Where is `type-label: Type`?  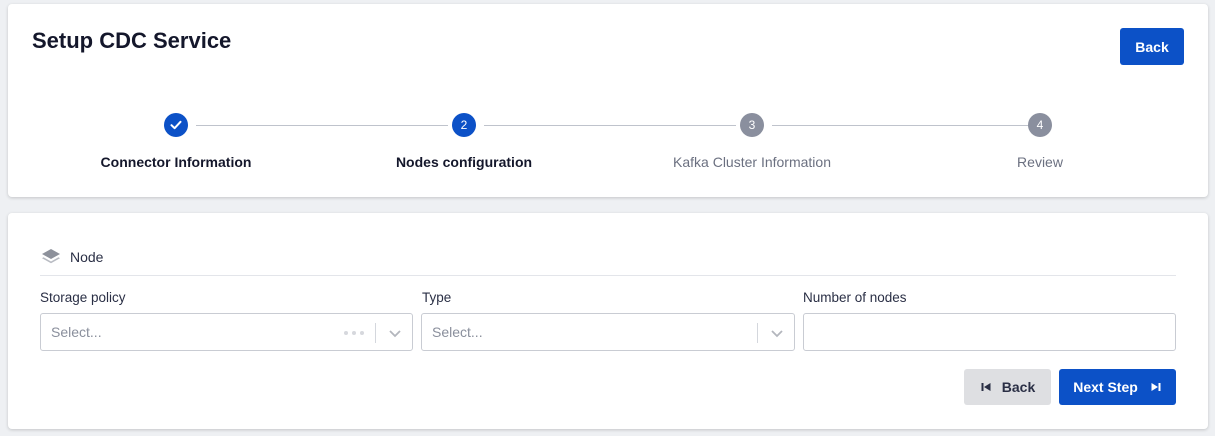
type-label: Type is located at coordinates (437, 297).